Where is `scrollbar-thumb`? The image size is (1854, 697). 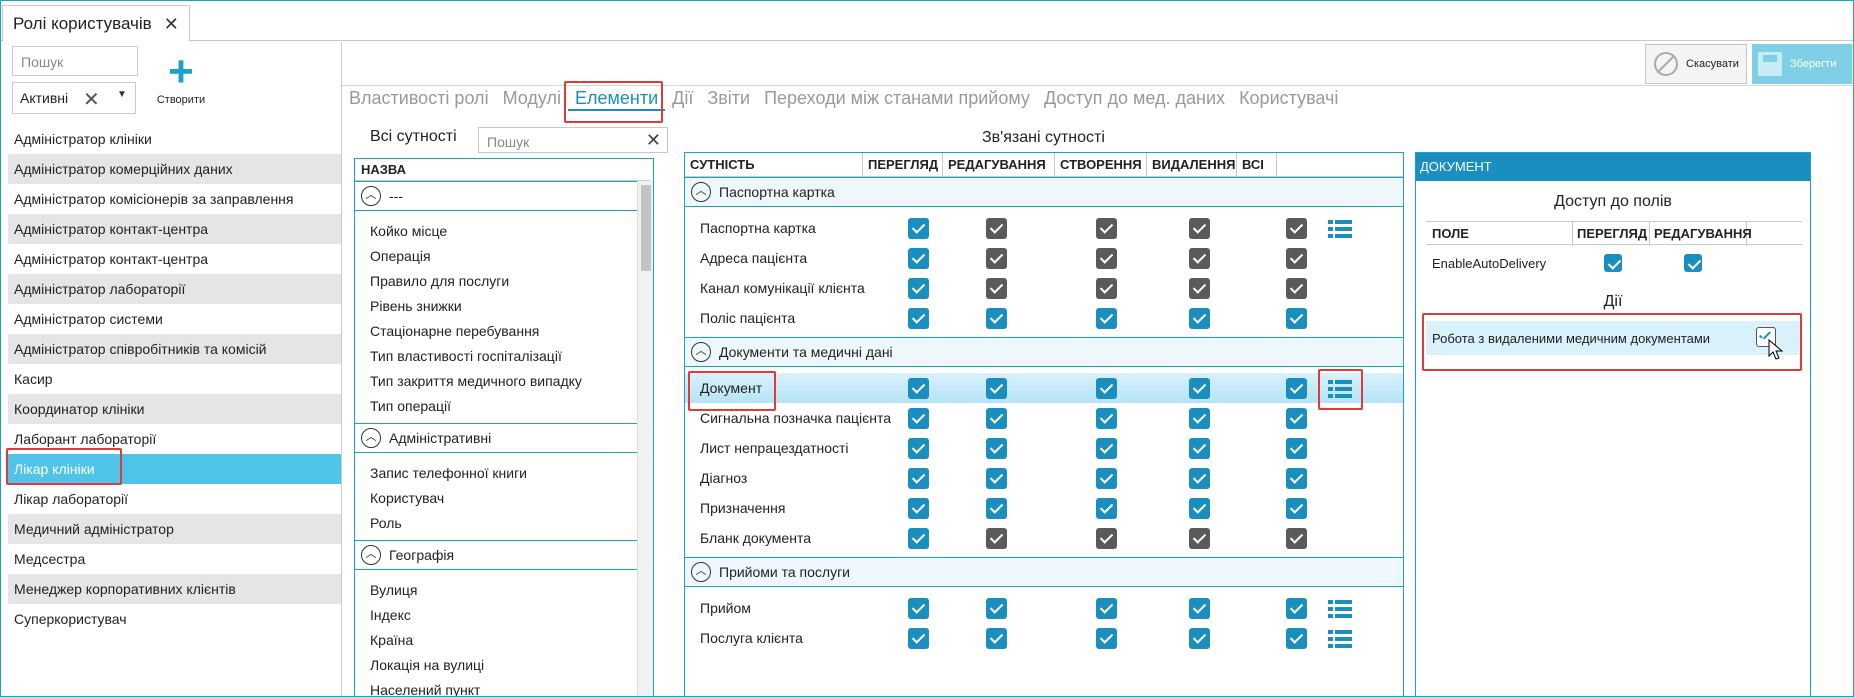 scrollbar-thumb is located at coordinates (646, 228).